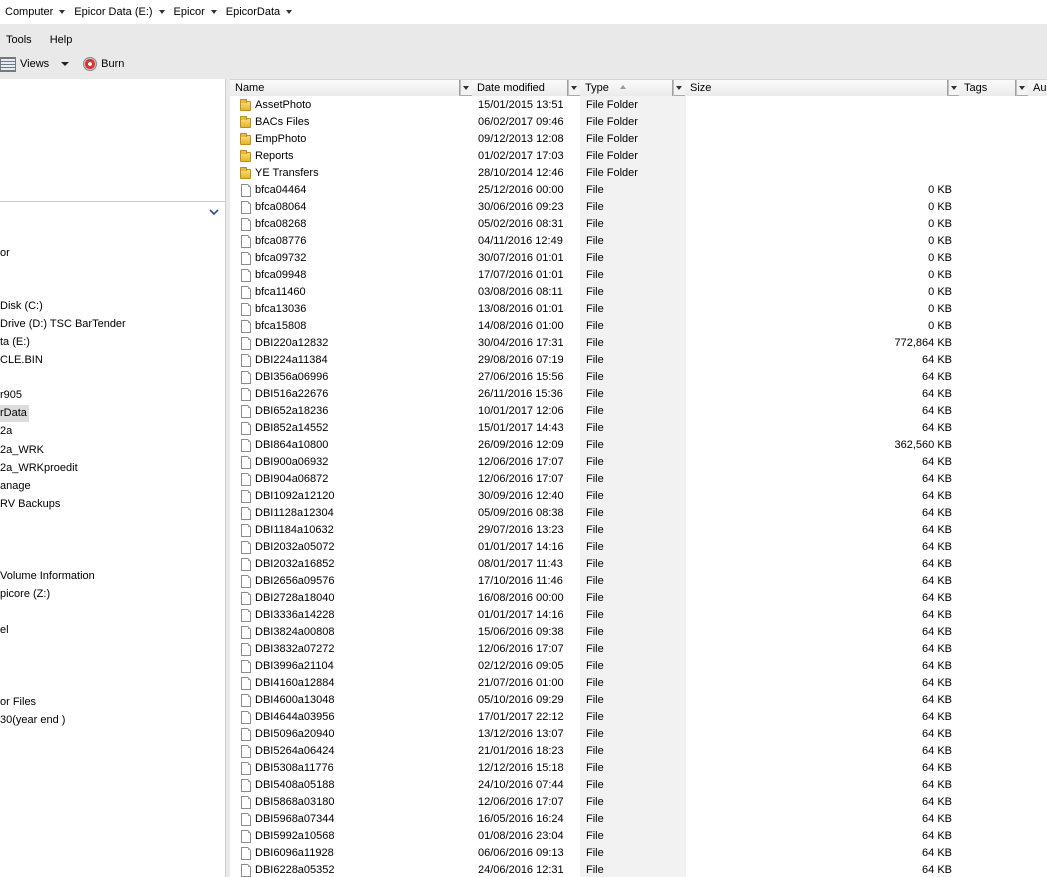 This screenshot has height=877, width=1047. Describe the element at coordinates (1021, 88) in the screenshot. I see `column-tags-filter` at that location.